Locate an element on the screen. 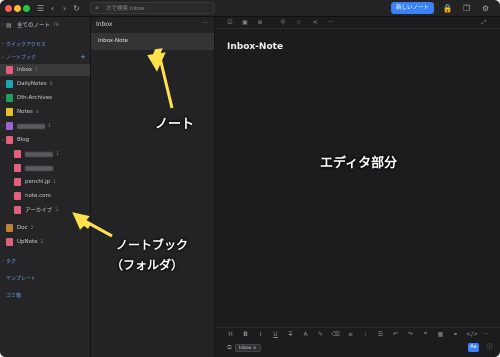 The height and width of the screenshot is (357, 500). sidebar-item-blog-child is located at coordinates (45, 168).